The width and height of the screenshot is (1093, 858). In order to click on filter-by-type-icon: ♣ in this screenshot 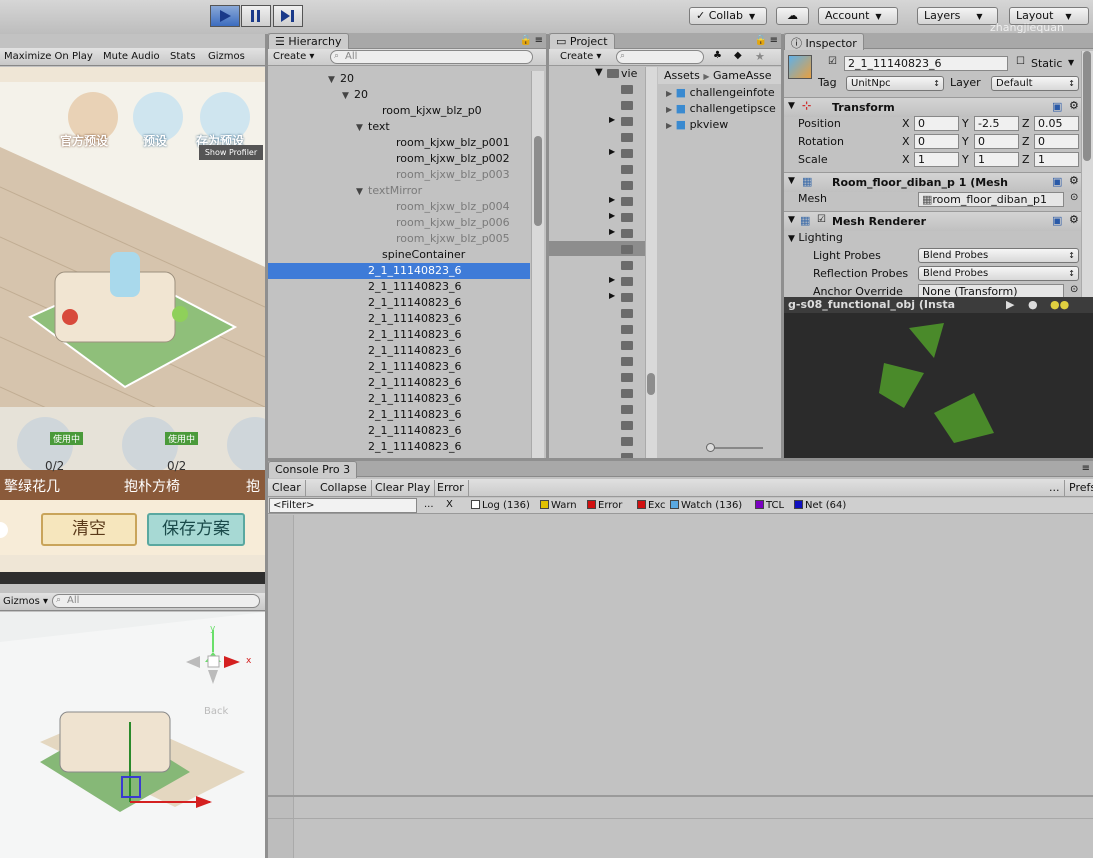, I will do `click(717, 55)`.